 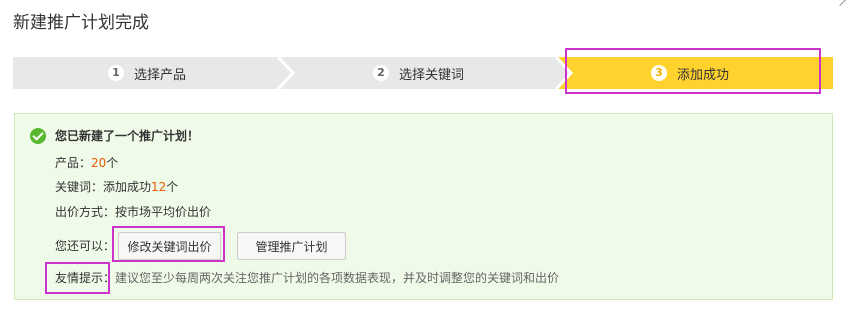 I want to click on edit-keyword-bid-button: 修改关键词出价, so click(x=169, y=246).